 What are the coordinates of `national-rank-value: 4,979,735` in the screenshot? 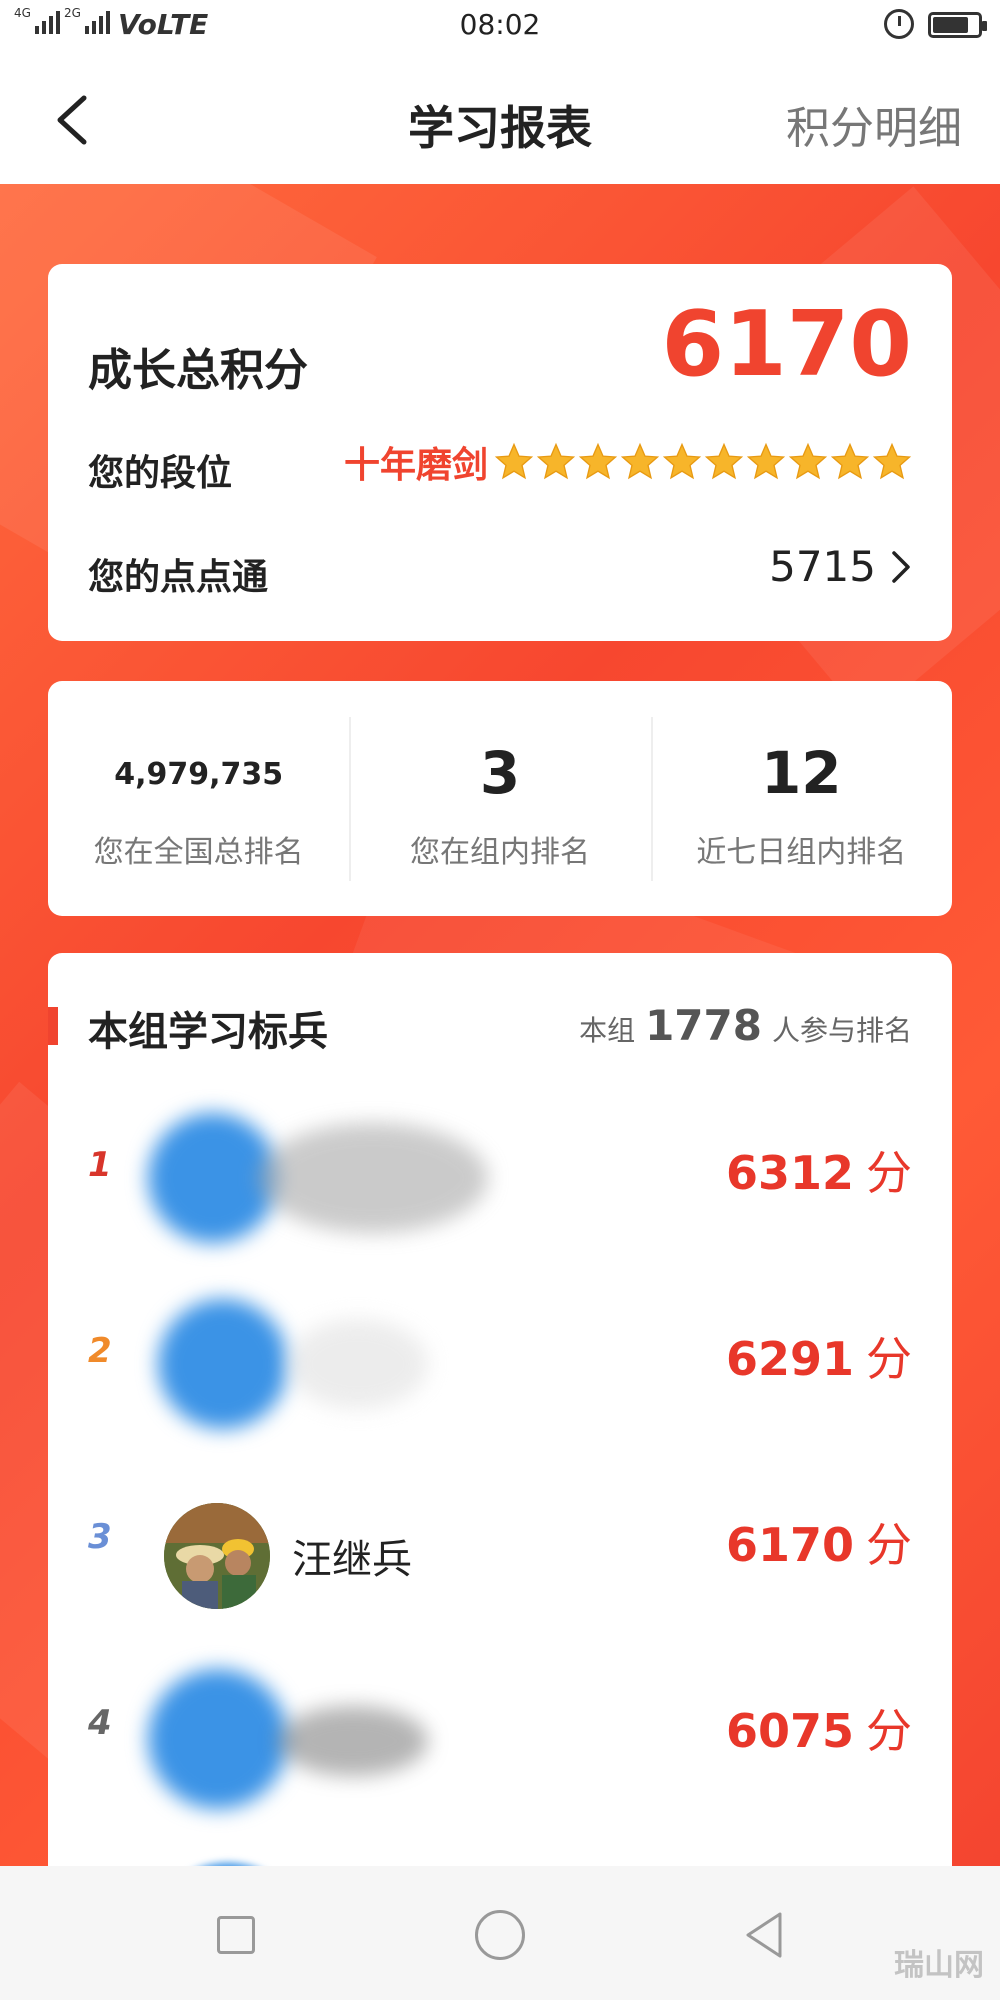 It's located at (199, 774).